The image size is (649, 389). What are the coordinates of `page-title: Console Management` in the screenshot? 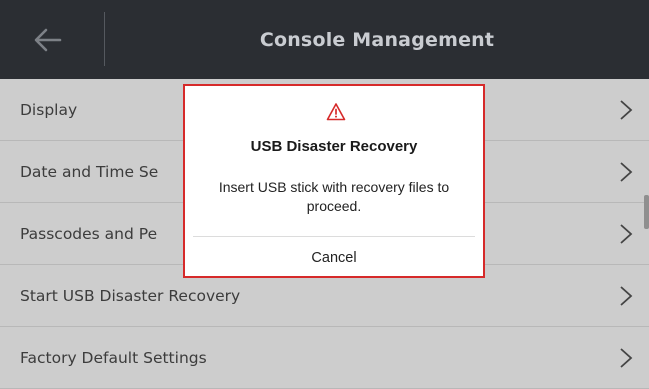 It's located at (377, 39).